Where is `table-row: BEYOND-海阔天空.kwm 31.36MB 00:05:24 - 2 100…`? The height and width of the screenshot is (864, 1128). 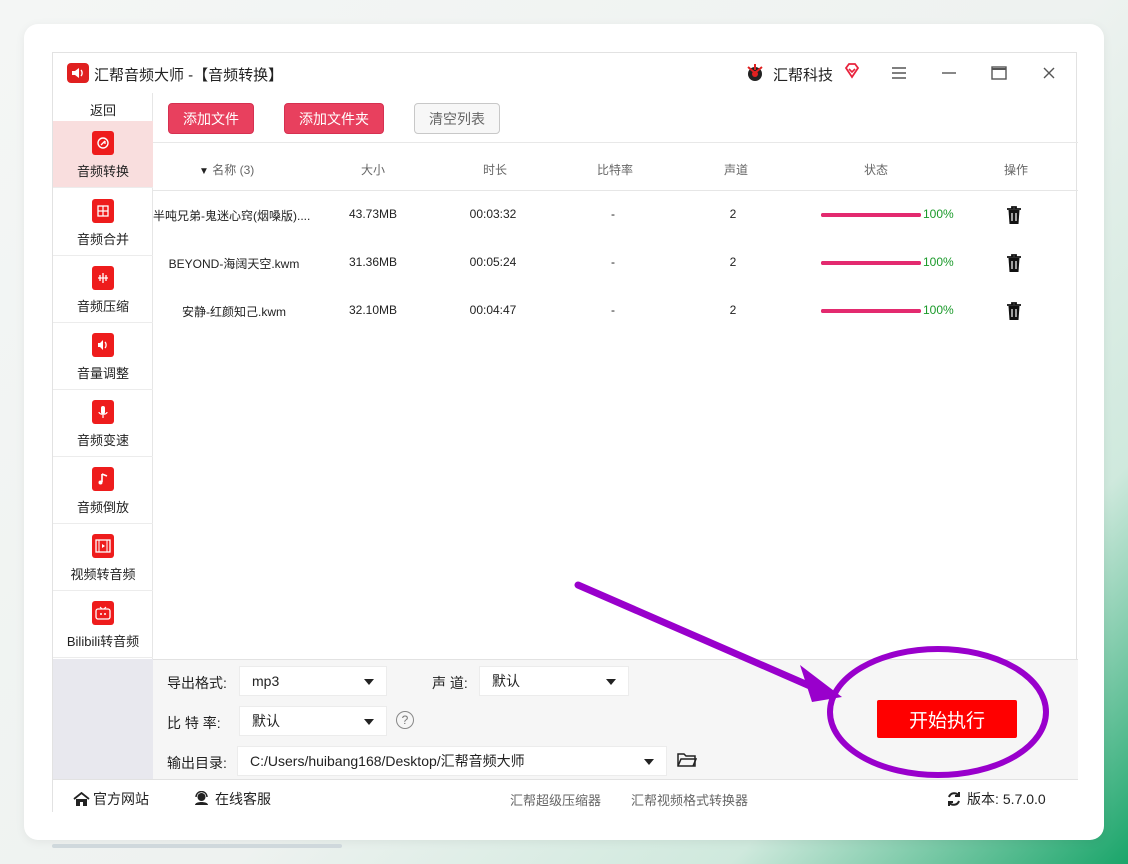 table-row: BEYOND-海阔天空.kwm 31.36MB 00:05:24 - 2 100… is located at coordinates (615, 264).